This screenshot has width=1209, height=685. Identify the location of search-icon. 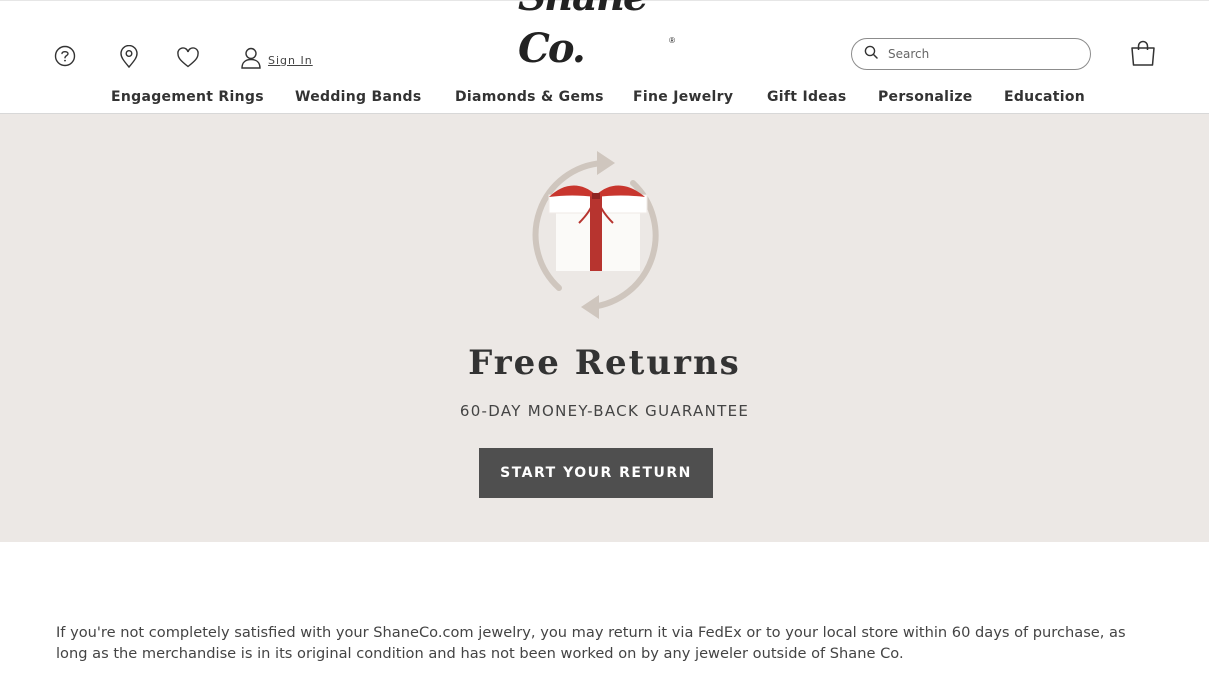
(871, 54).